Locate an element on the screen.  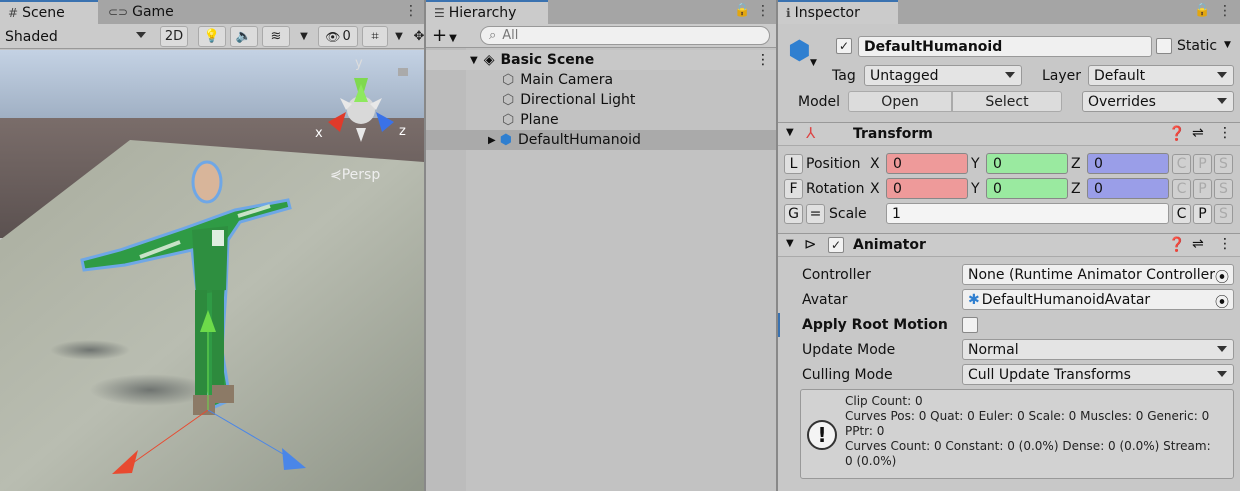
select-button: Select is located at coordinates (1007, 101).